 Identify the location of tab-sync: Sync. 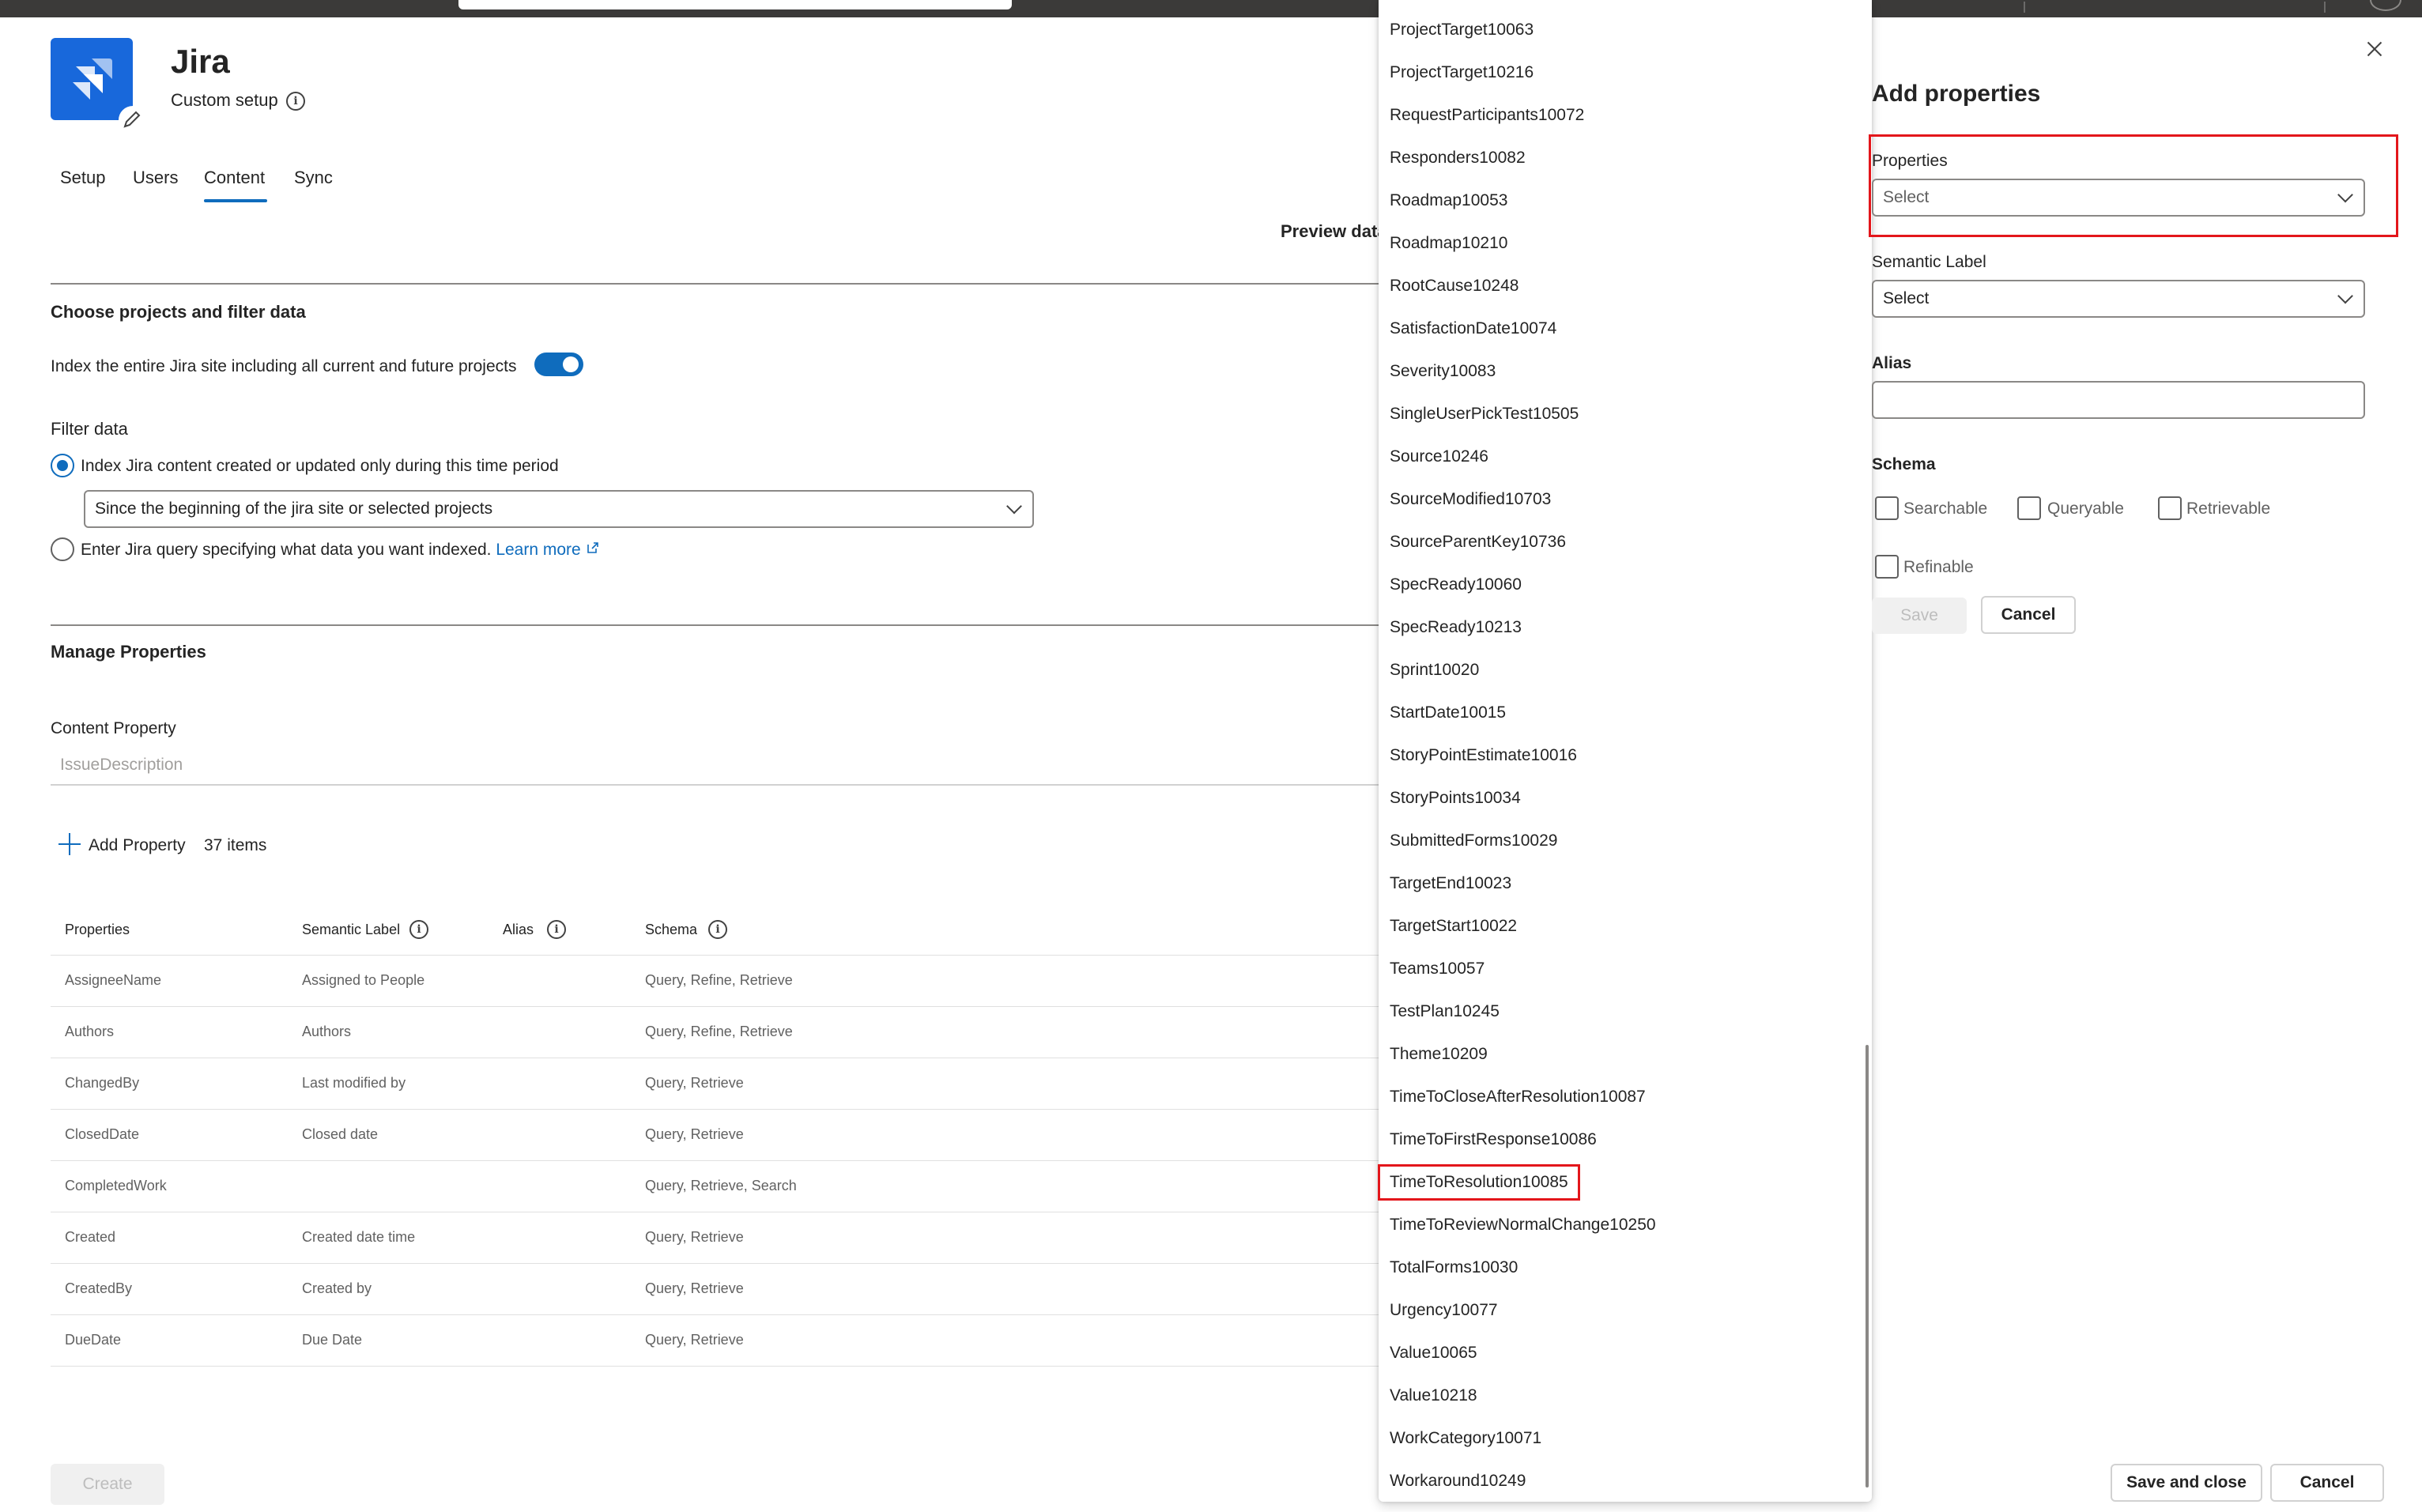
(314, 178).